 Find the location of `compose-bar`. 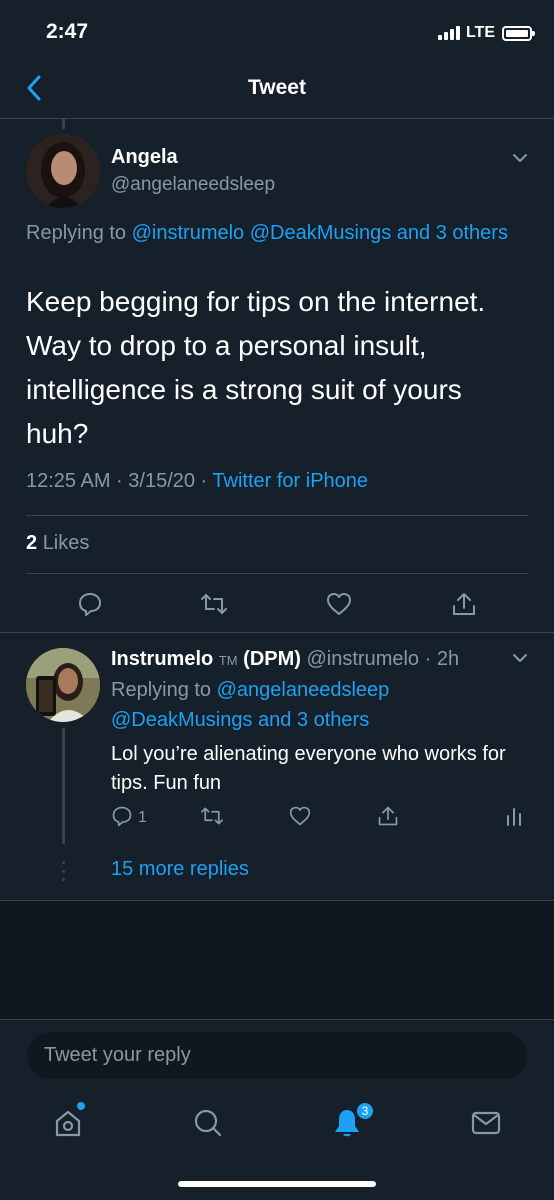

compose-bar is located at coordinates (277, 1054).